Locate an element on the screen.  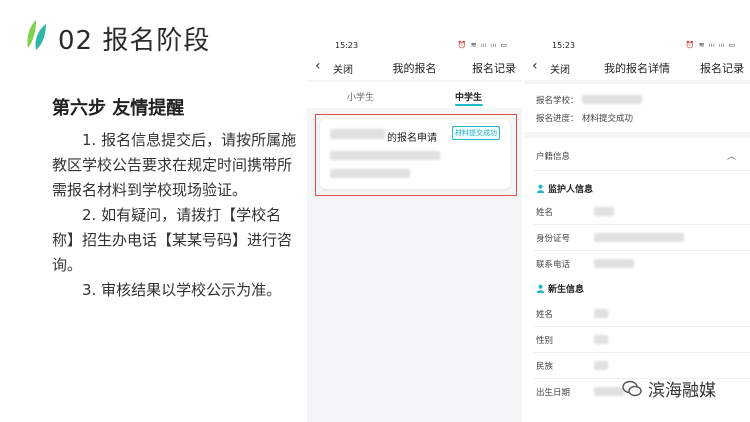
wechat-icon is located at coordinates (632, 388).